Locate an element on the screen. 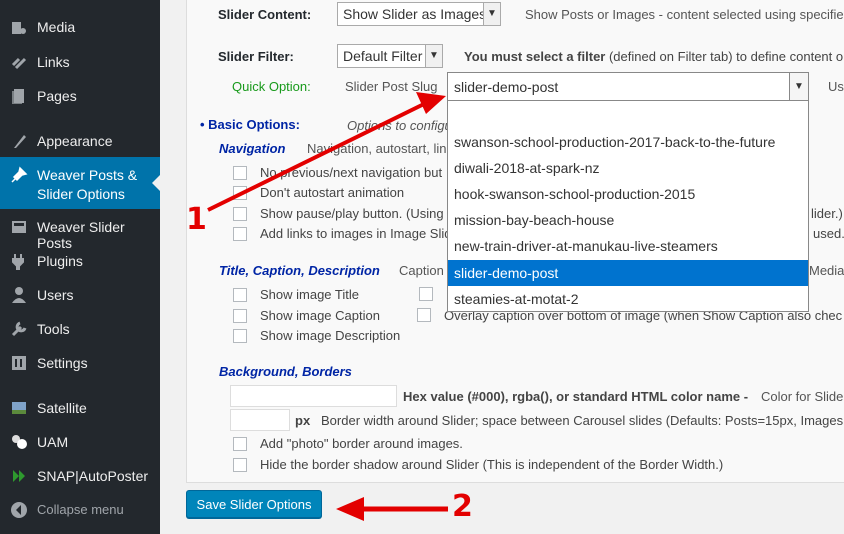 This screenshot has width=844, height=534. sidebar-item-label: Plugins is located at coordinates (60, 261).